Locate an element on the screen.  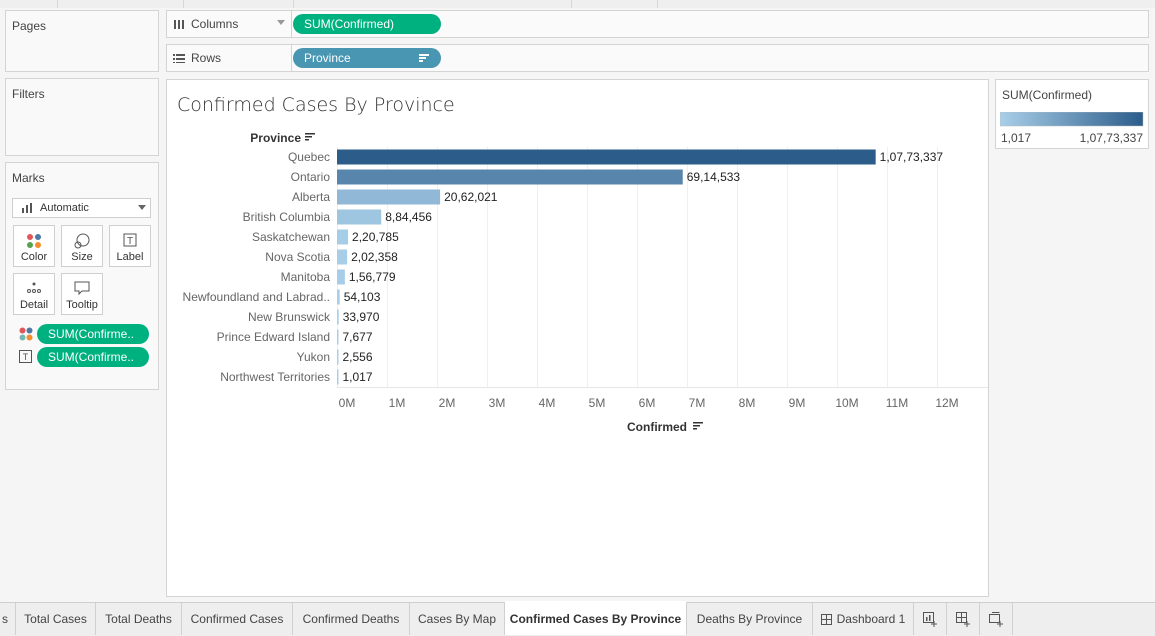
category-label: Prince Edward Island is located at coordinates (273, 337).